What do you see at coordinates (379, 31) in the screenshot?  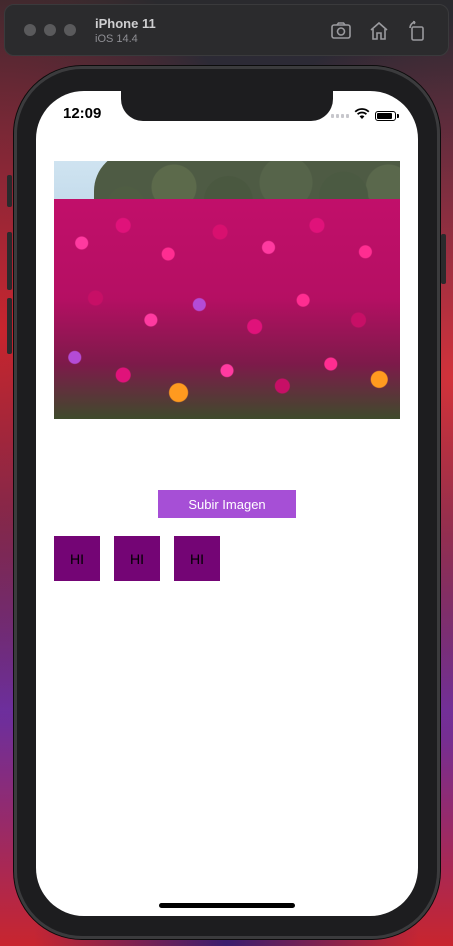 I see `home-icon` at bounding box center [379, 31].